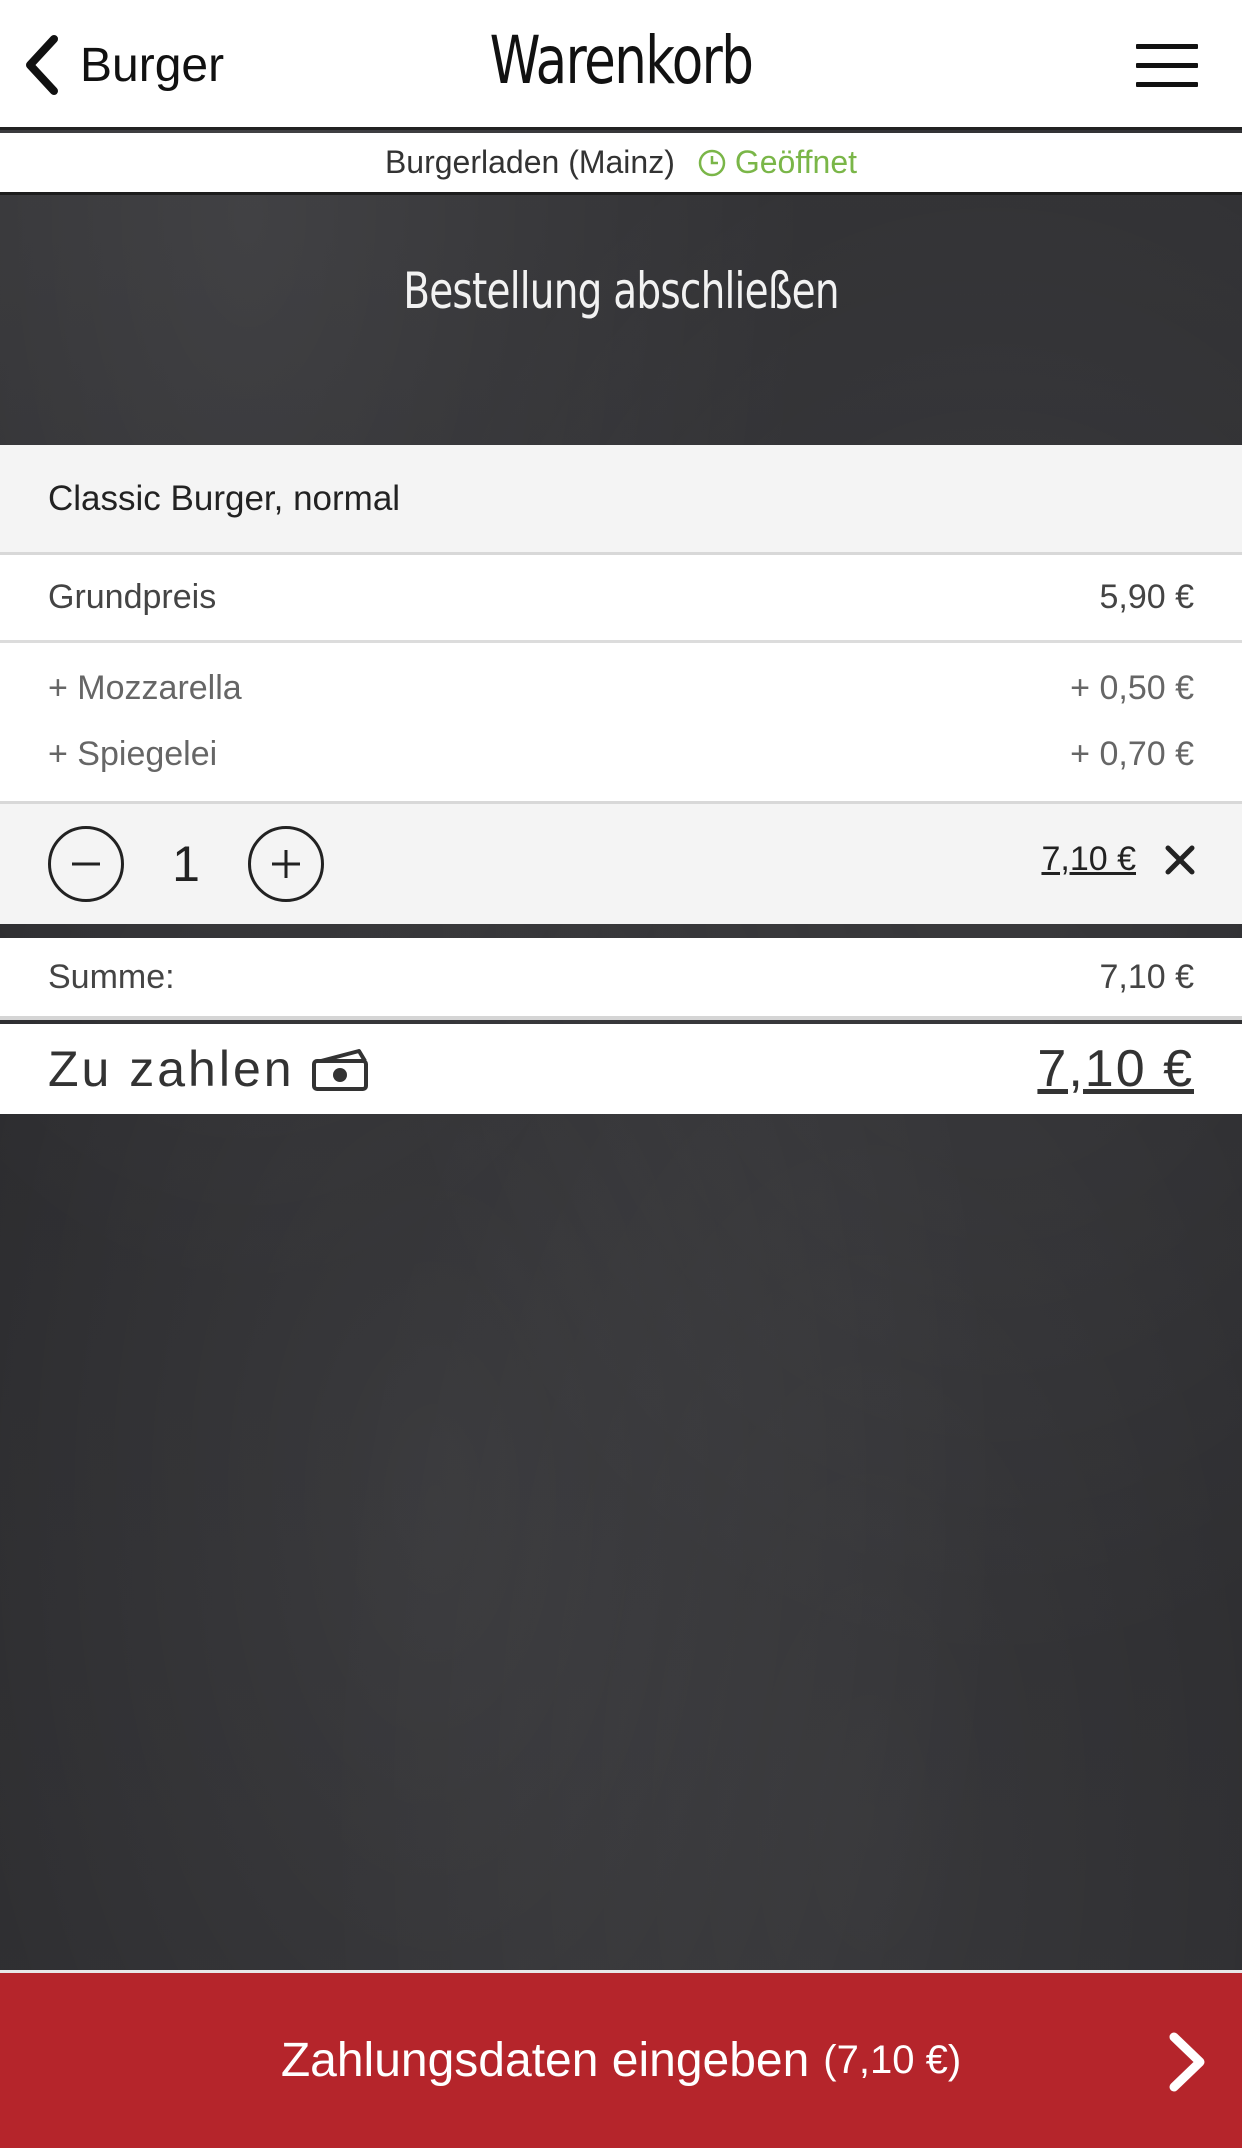  Describe the element at coordinates (1146, 597) in the screenshot. I see `base-price-value: 5,90 €` at that location.